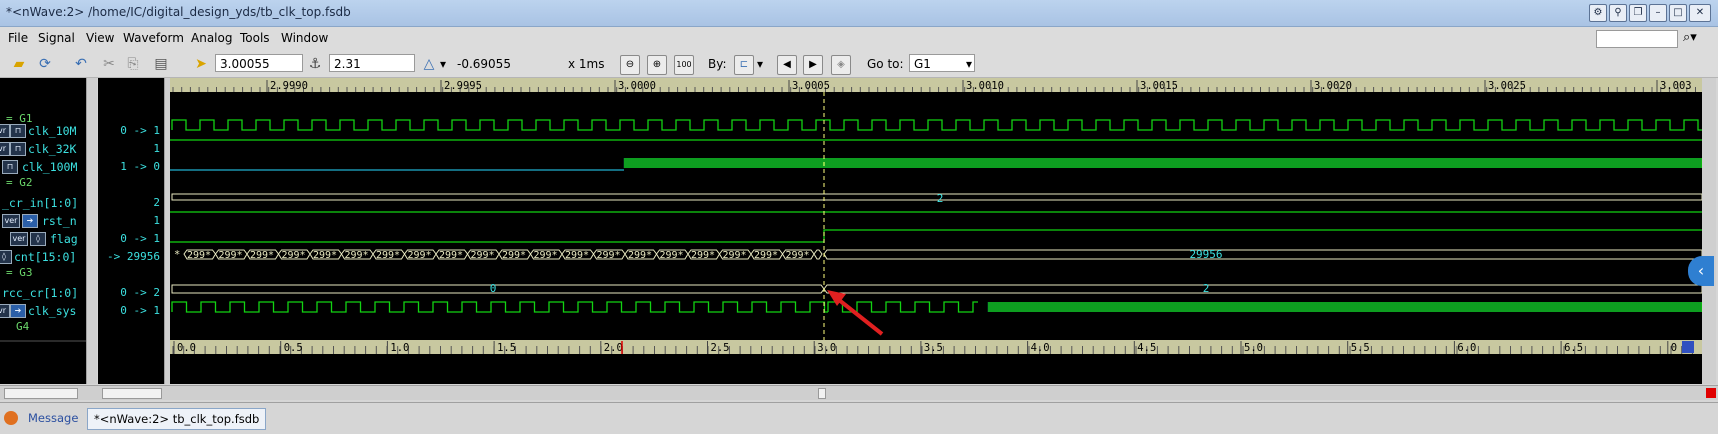 The image size is (1718, 434). Describe the element at coordinates (45, 64) in the screenshot. I see `reload-icon: ⟳` at that location.